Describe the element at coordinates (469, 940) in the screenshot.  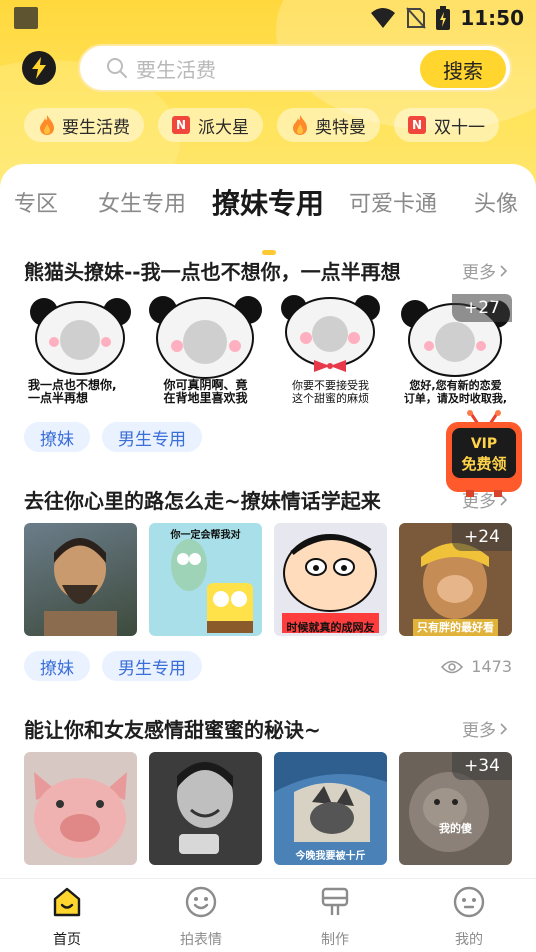
I see `nav-label: 我的` at that location.